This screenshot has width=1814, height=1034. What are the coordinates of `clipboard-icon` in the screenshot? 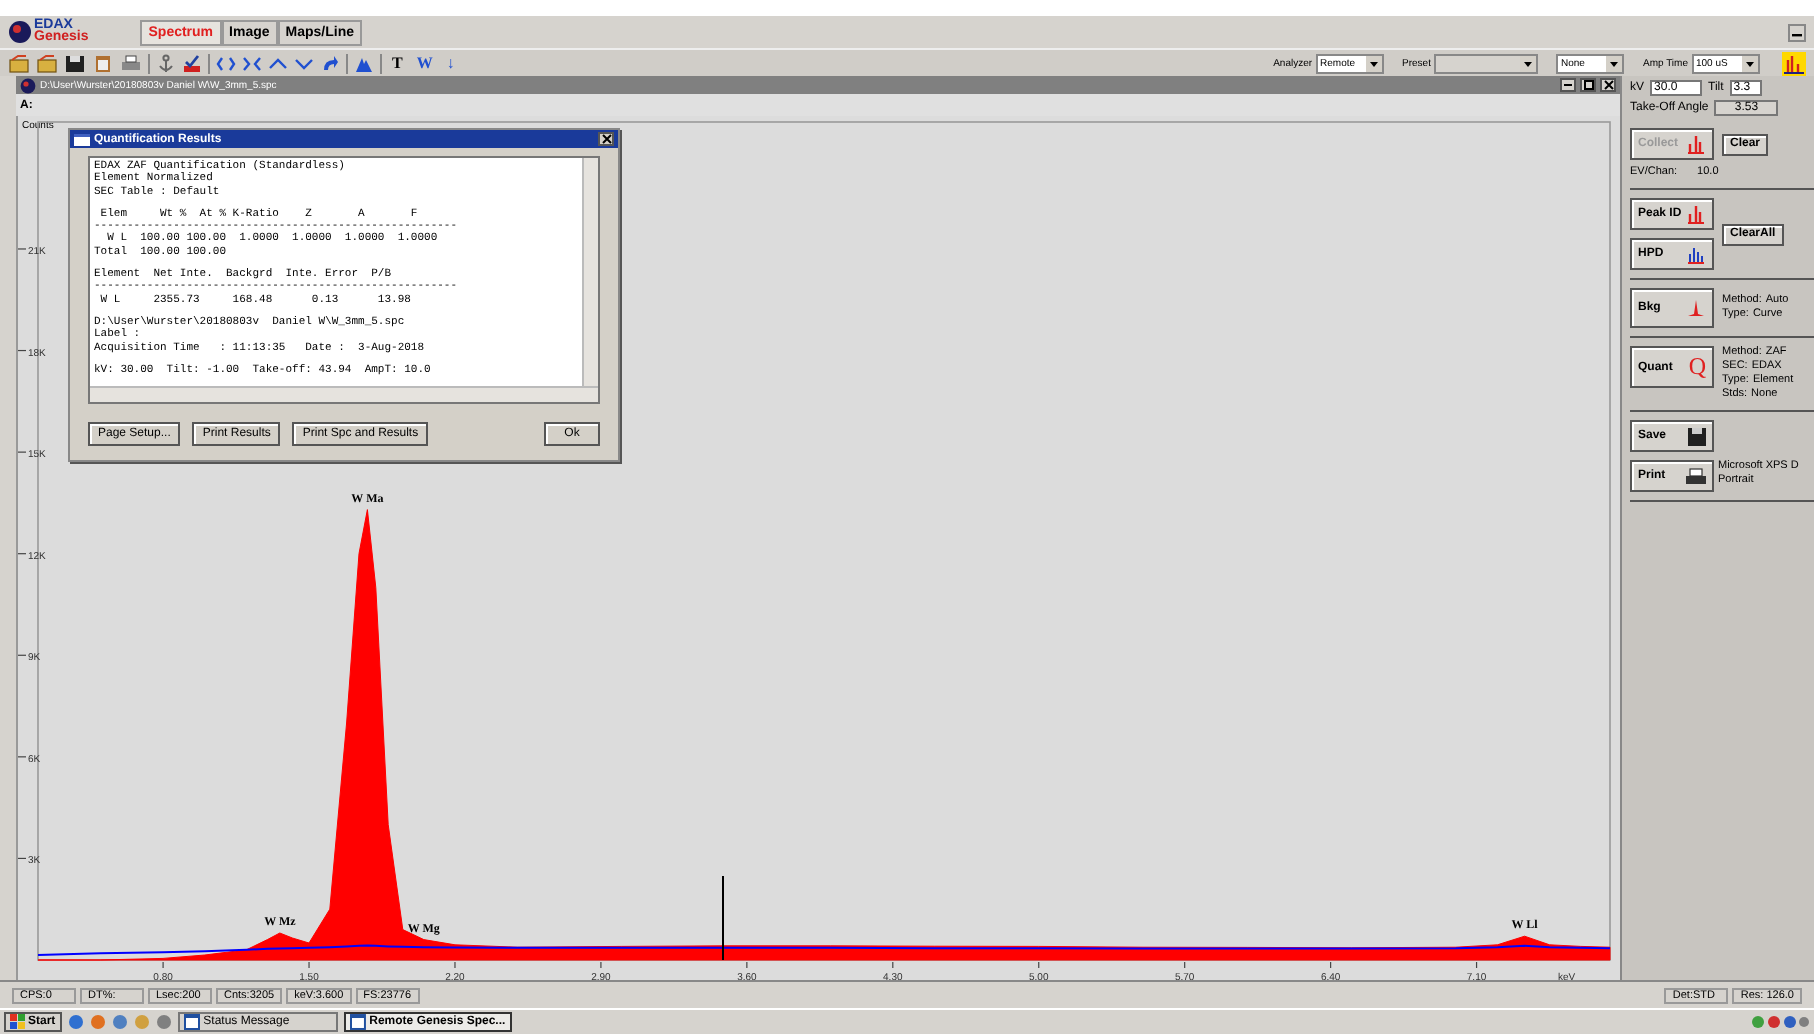 It's located at (103, 63).